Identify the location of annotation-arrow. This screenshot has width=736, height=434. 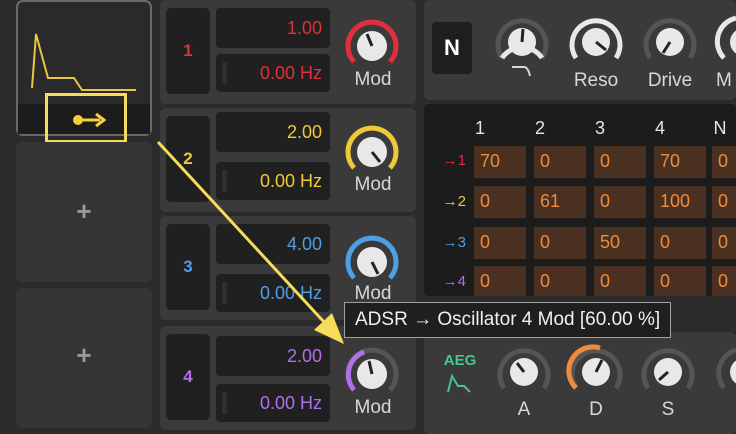
(250, 242).